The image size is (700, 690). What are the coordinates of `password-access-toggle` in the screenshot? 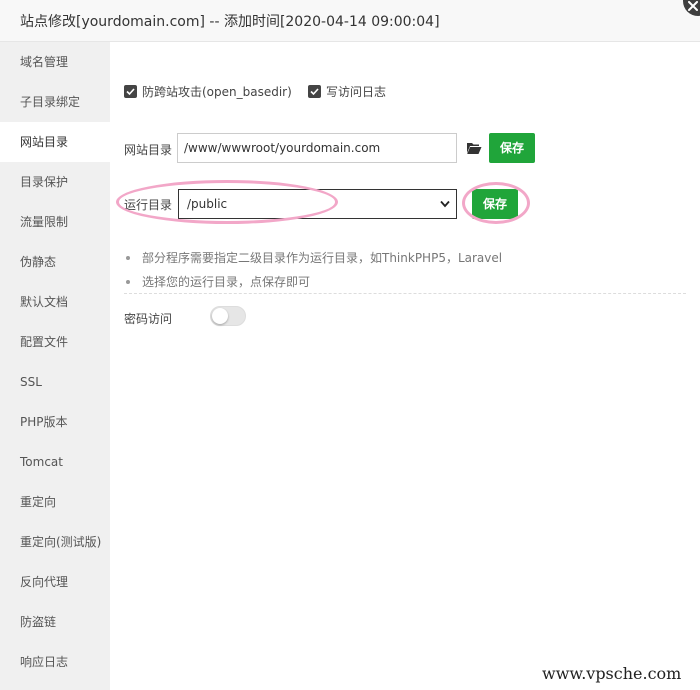 It's located at (228, 316).